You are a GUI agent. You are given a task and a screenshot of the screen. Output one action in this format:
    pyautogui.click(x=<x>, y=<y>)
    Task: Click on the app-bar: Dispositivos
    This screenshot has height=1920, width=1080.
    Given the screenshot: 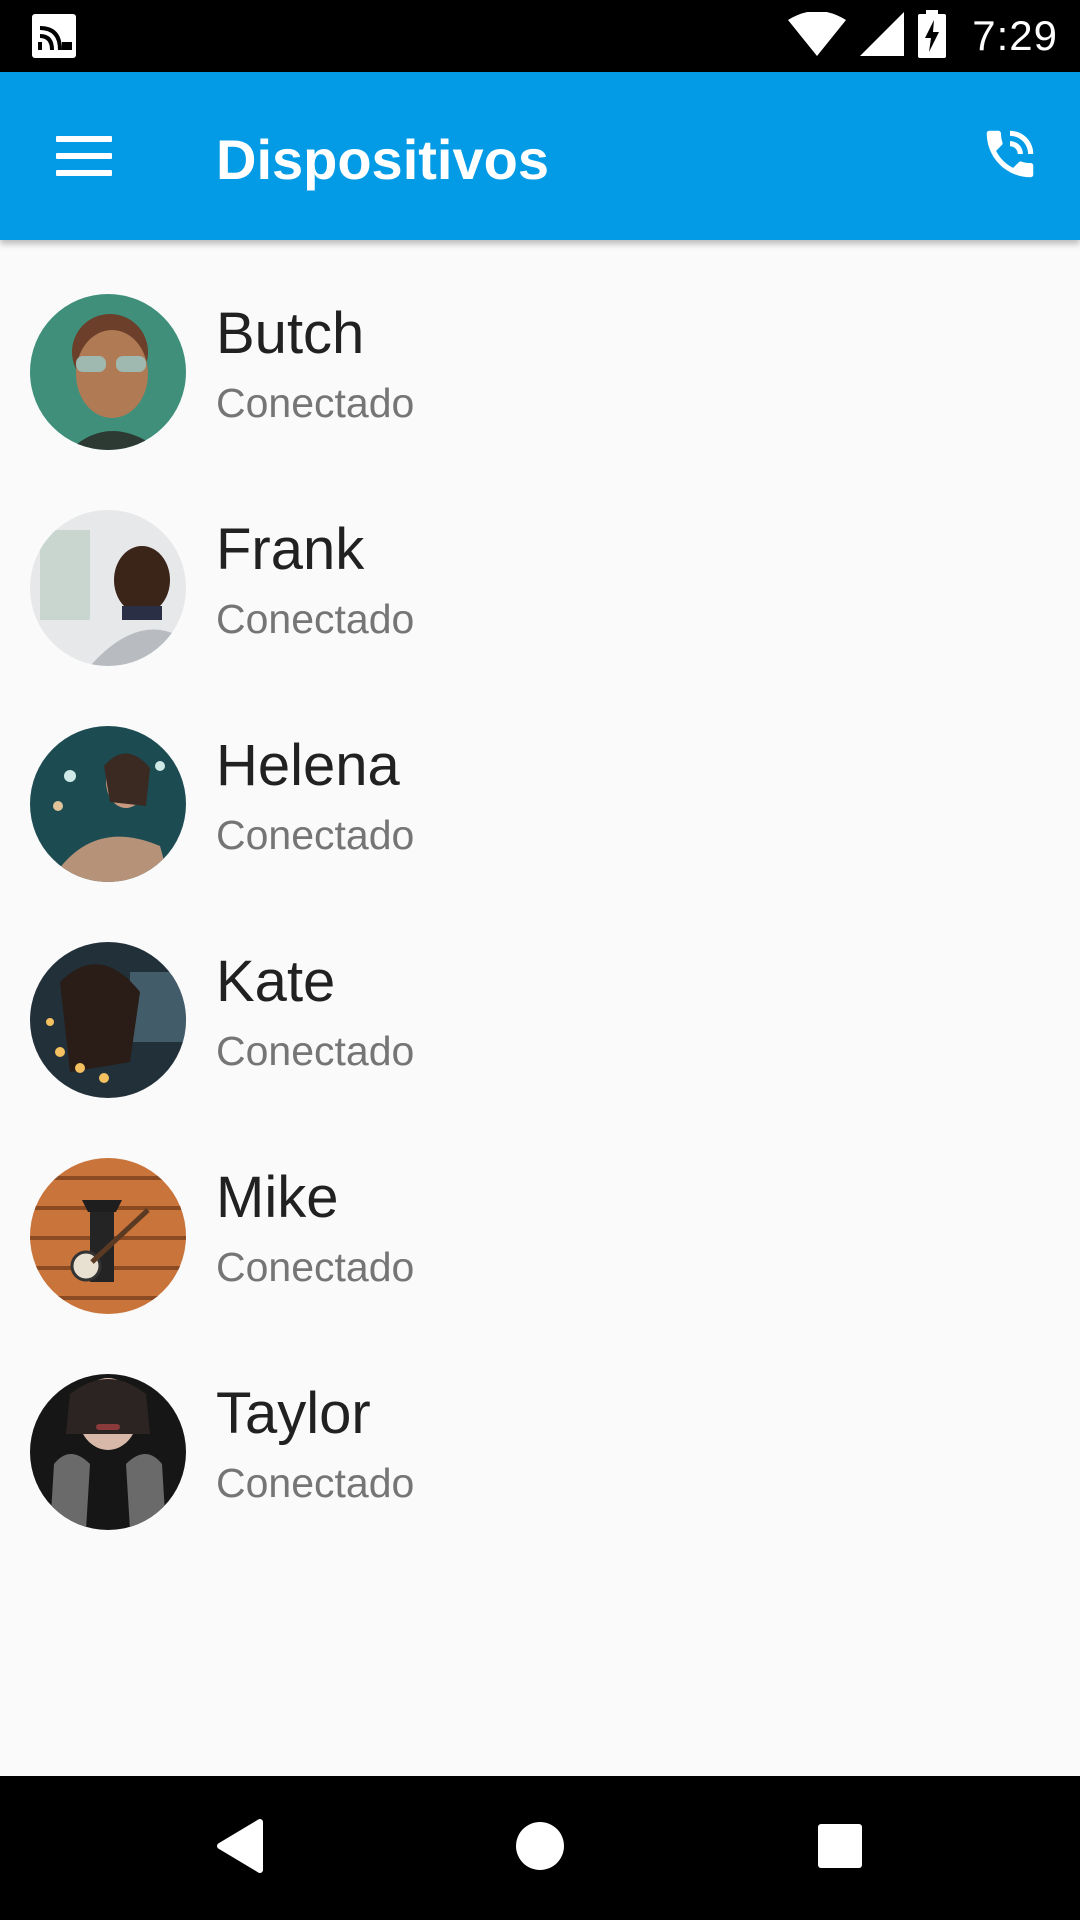 What is the action you would take?
    pyautogui.click(x=540, y=156)
    